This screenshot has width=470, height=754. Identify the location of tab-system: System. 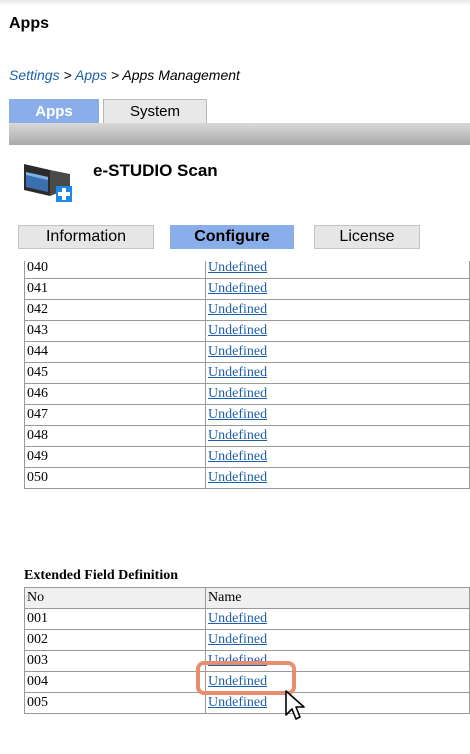
(155, 111).